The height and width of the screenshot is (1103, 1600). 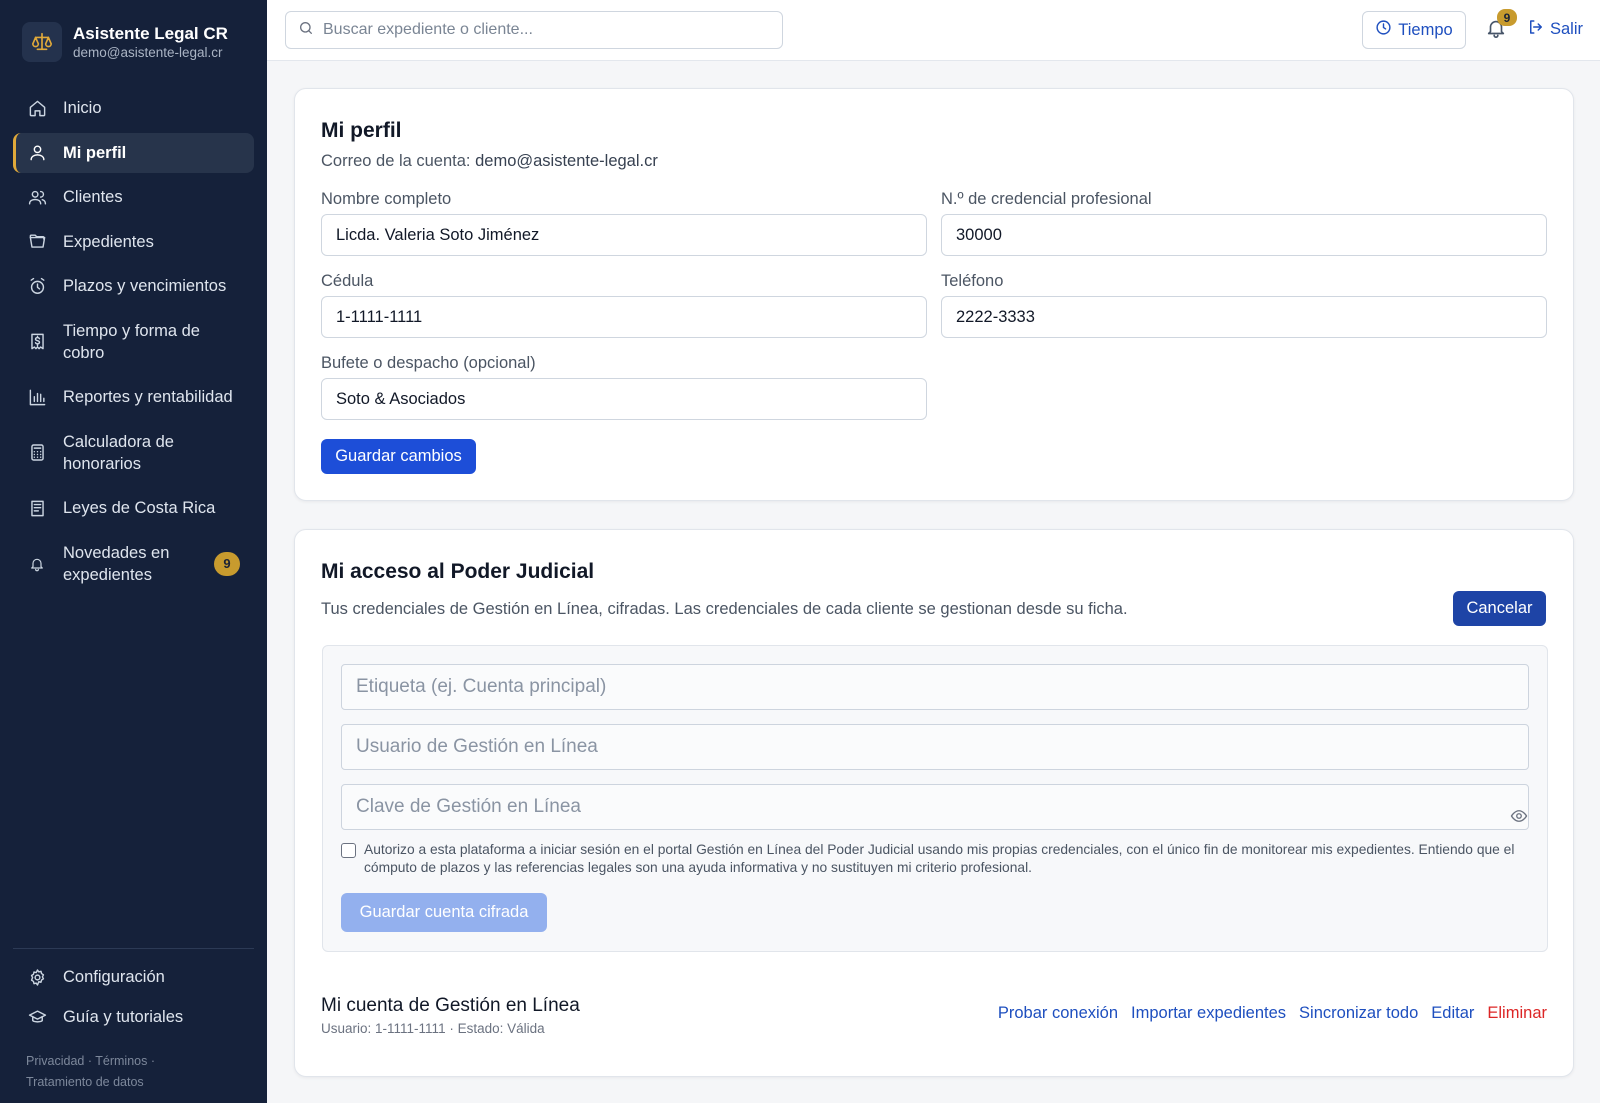 What do you see at coordinates (95, 152) in the screenshot?
I see `sidebar-item-label: Mi perfil` at bounding box center [95, 152].